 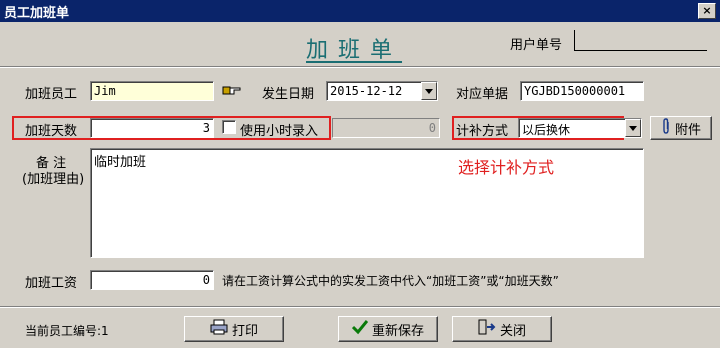 What do you see at coordinates (51, 283) in the screenshot?
I see `wage-label: 加班工资` at bounding box center [51, 283].